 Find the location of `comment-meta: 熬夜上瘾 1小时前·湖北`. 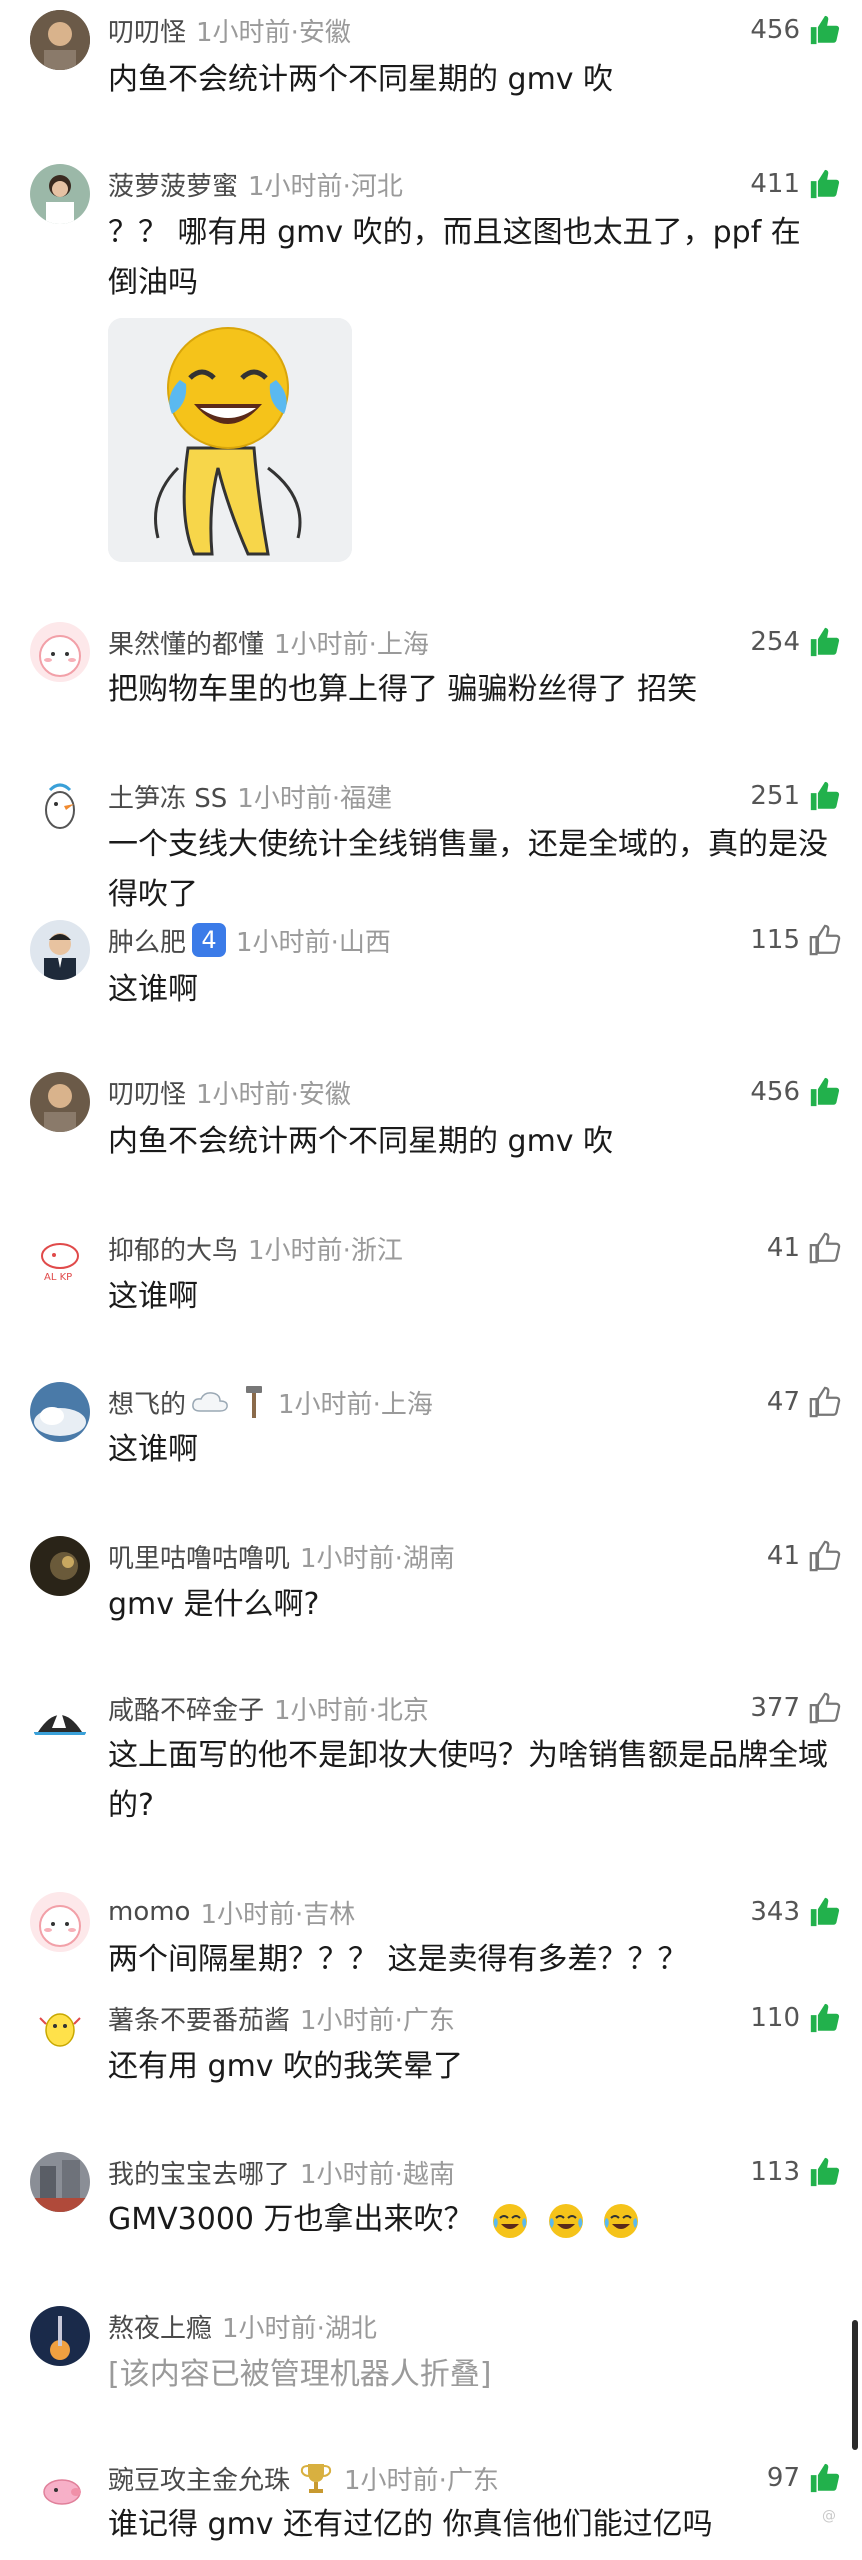

comment-meta: 熬夜上瘾 1小时前·湖北 is located at coordinates (242, 2326).